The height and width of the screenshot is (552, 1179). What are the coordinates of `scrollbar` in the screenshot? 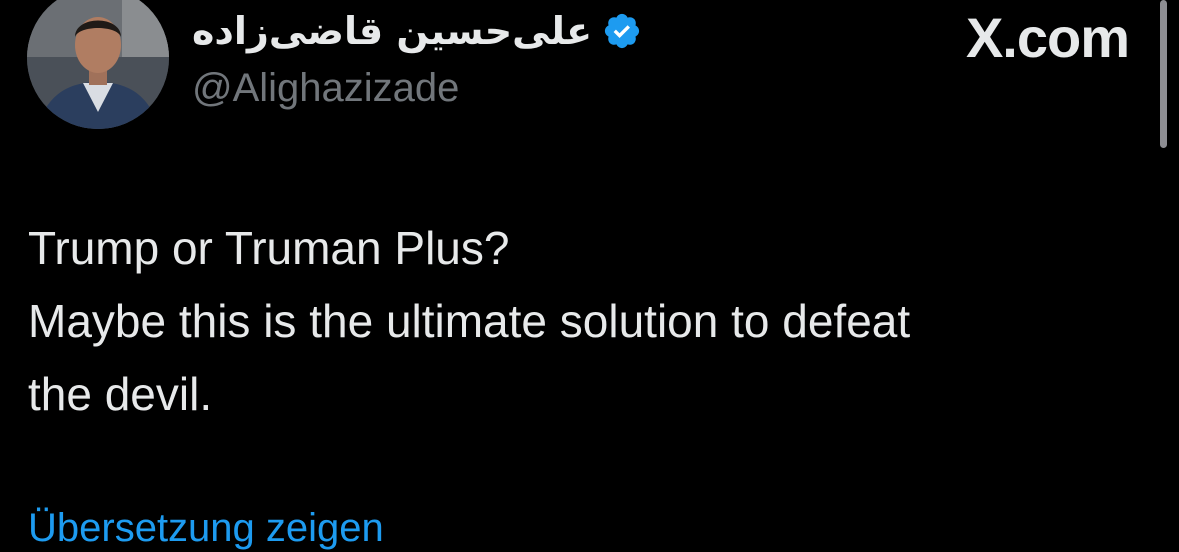 It's located at (1163, 74).